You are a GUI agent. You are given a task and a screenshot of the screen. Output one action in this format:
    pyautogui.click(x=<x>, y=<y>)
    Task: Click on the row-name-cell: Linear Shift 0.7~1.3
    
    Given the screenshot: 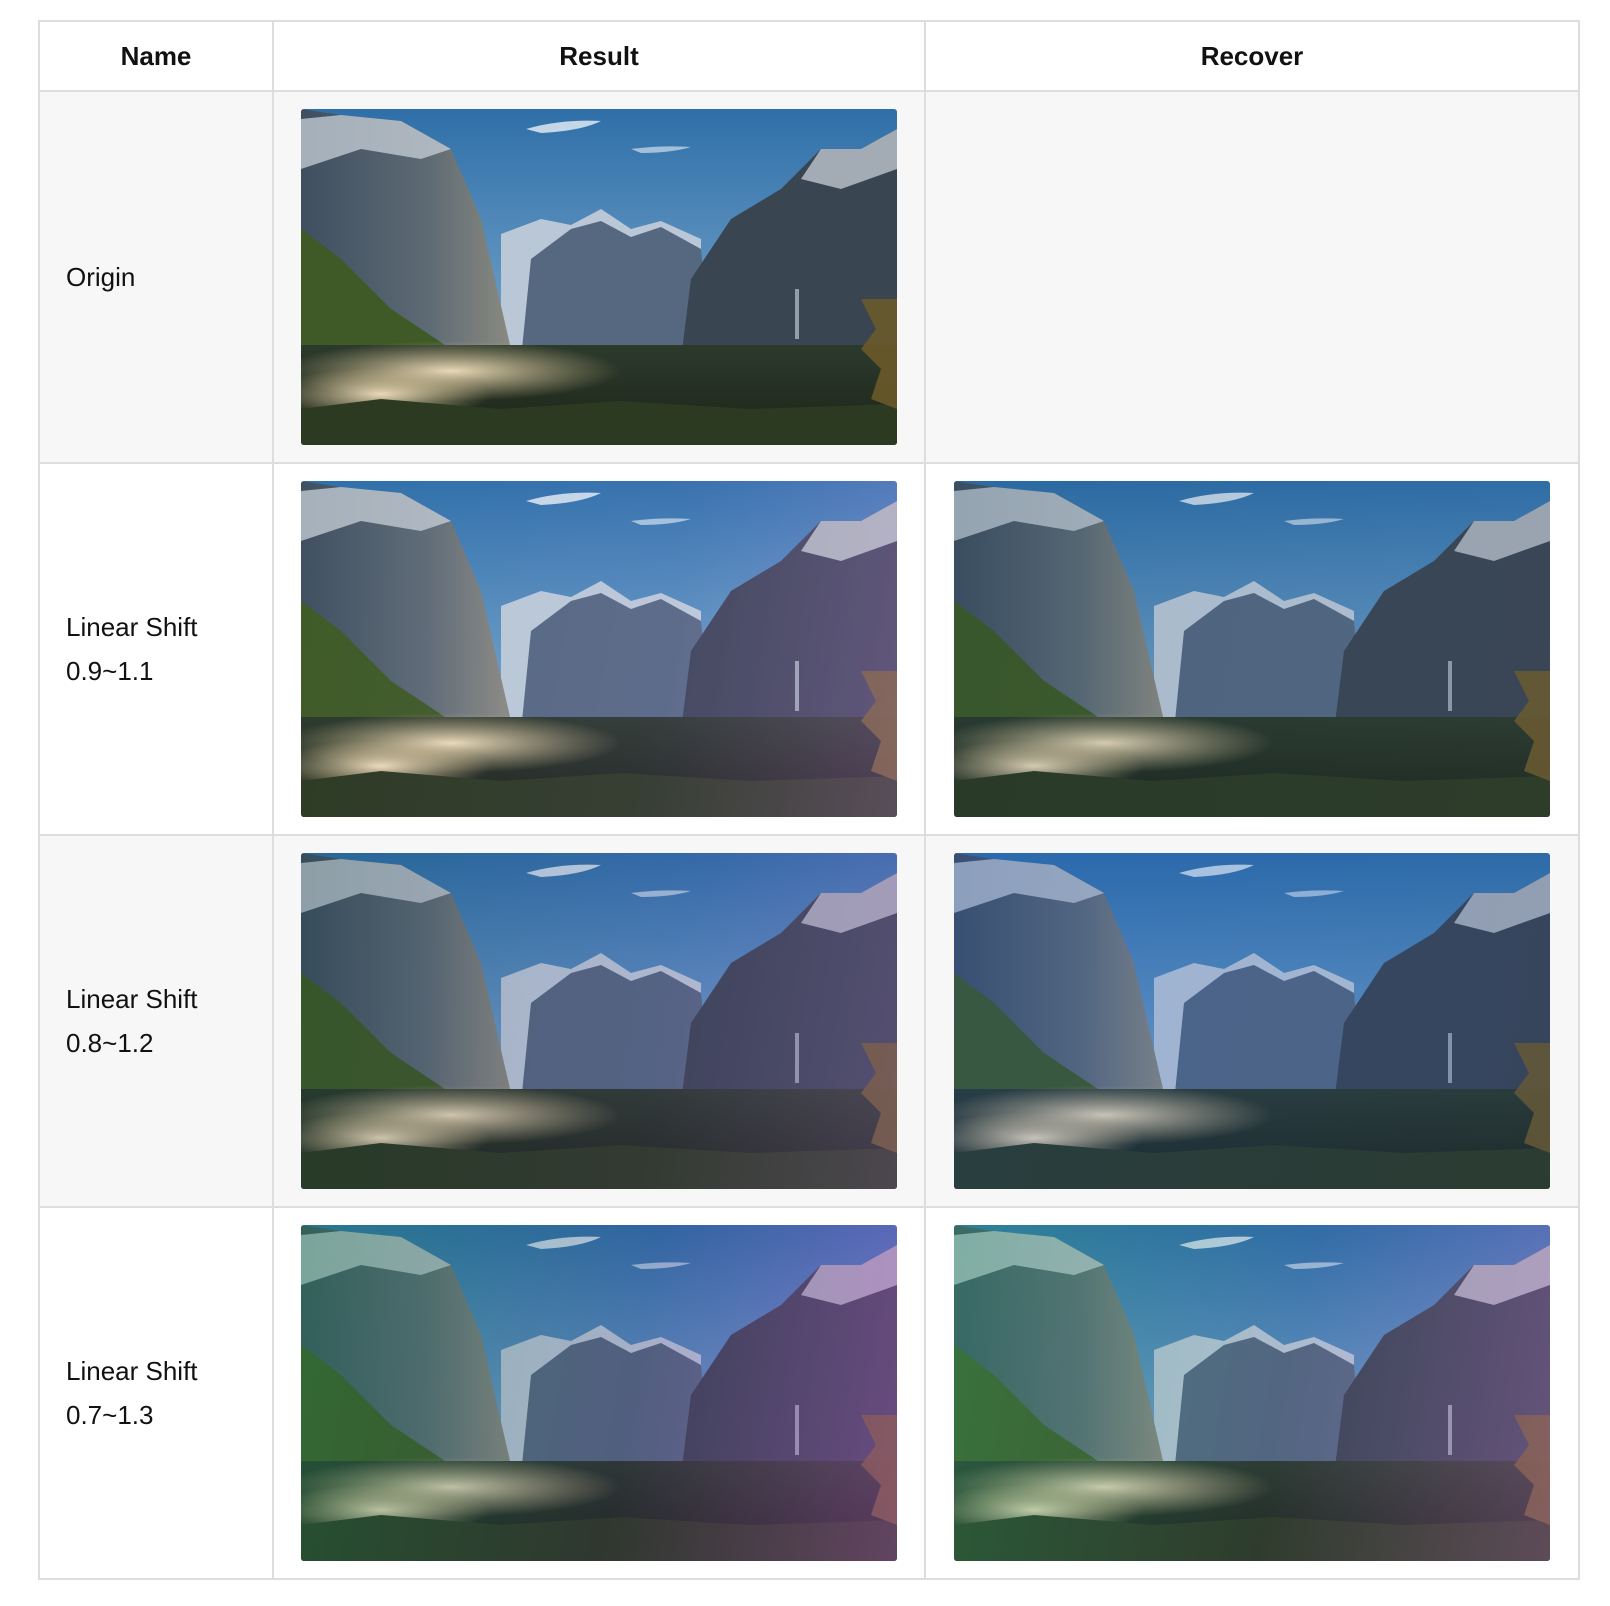 What is the action you would take?
    pyautogui.click(x=156, y=1393)
    